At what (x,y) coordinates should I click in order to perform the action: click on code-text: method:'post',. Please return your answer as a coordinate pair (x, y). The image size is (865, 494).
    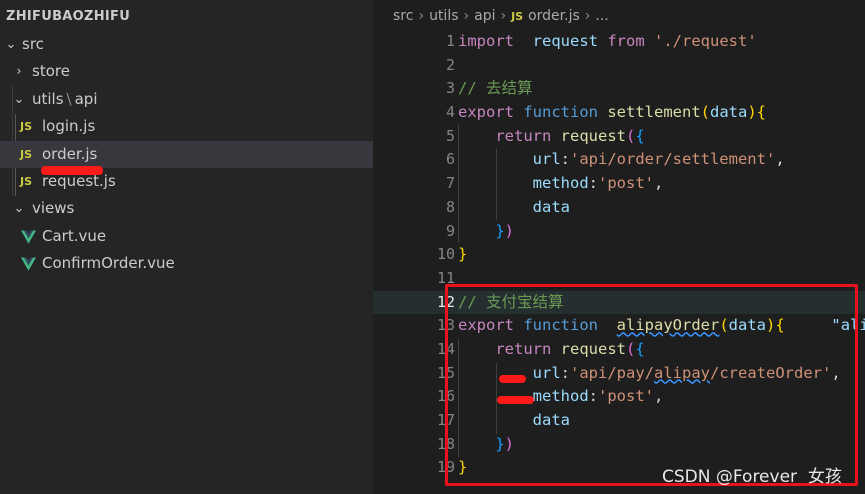
    Looking at the image, I should click on (561, 184).